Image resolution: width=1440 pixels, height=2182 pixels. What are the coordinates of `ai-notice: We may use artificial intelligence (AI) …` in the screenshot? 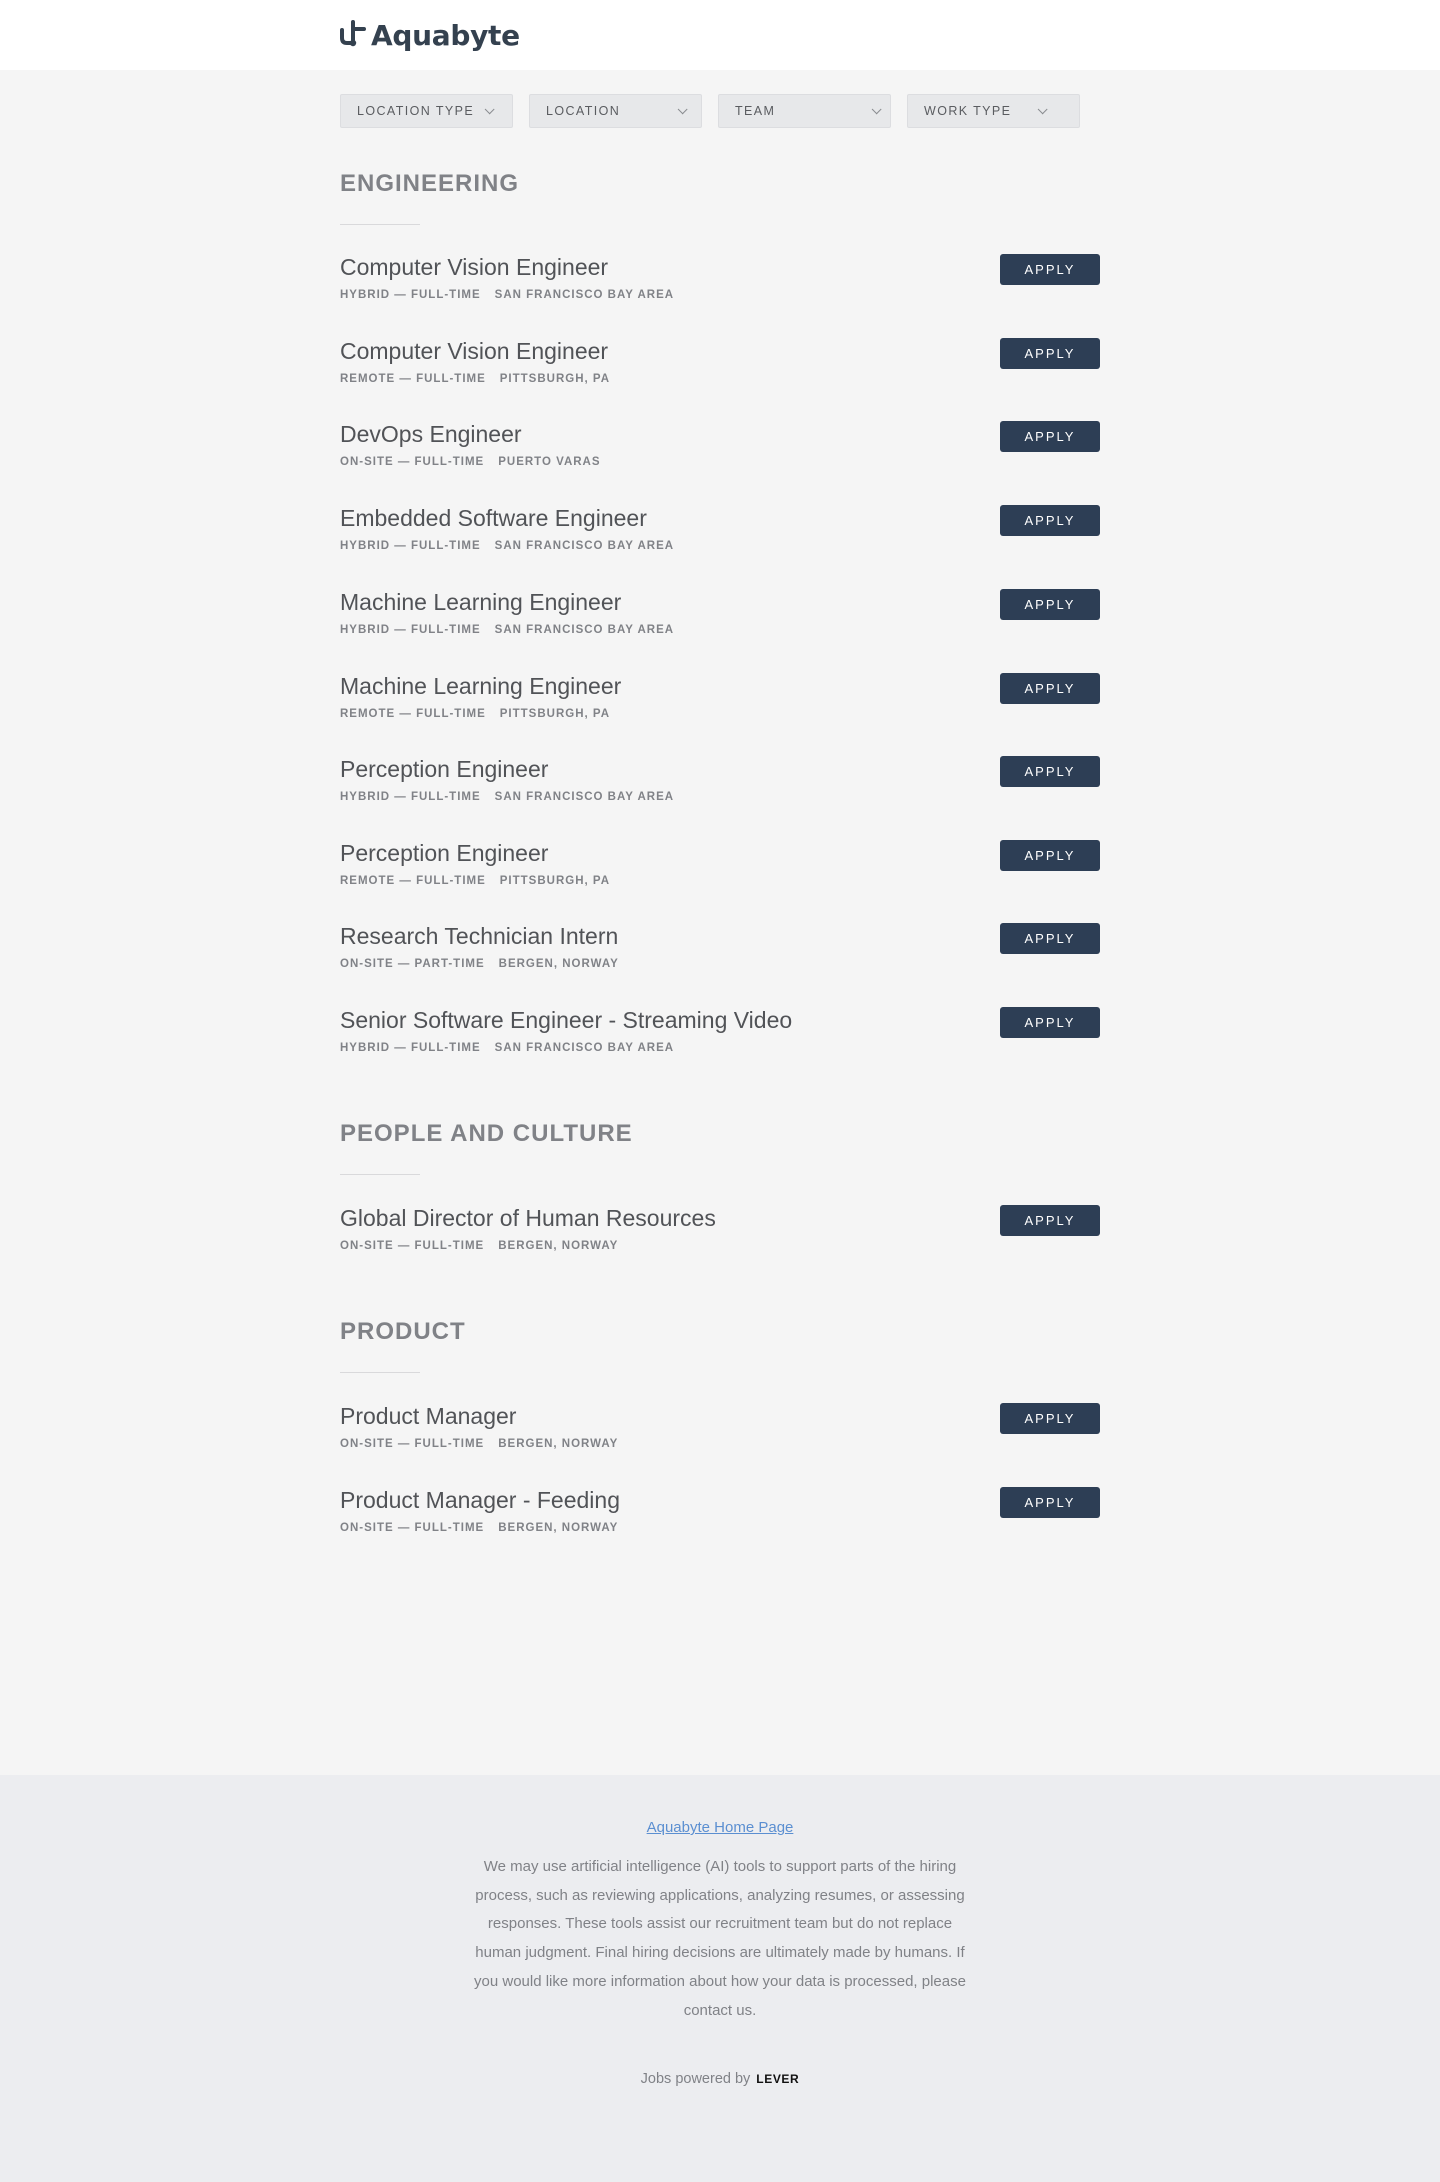 It's located at (720, 1938).